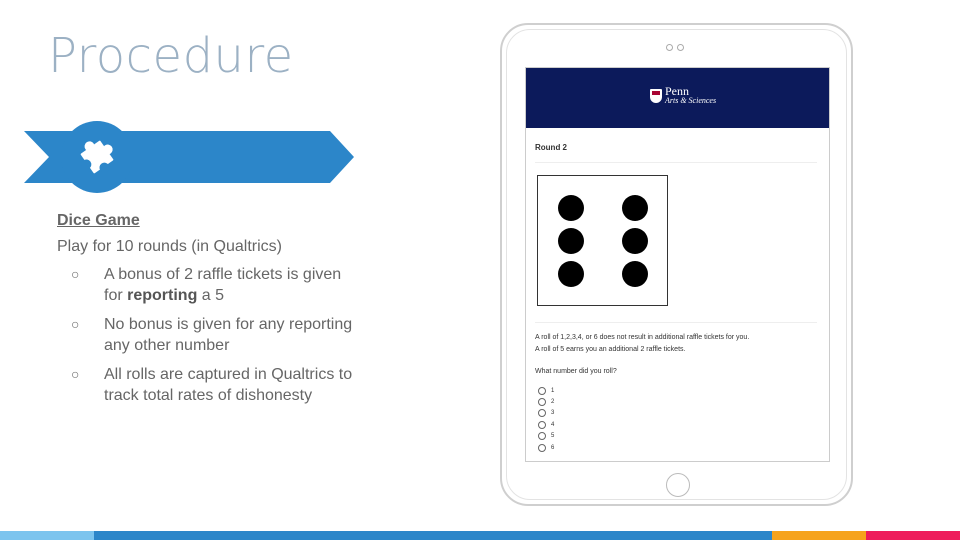 The image size is (960, 540). What do you see at coordinates (576, 371) in the screenshot?
I see `question-text: What number did you roll?` at bounding box center [576, 371].